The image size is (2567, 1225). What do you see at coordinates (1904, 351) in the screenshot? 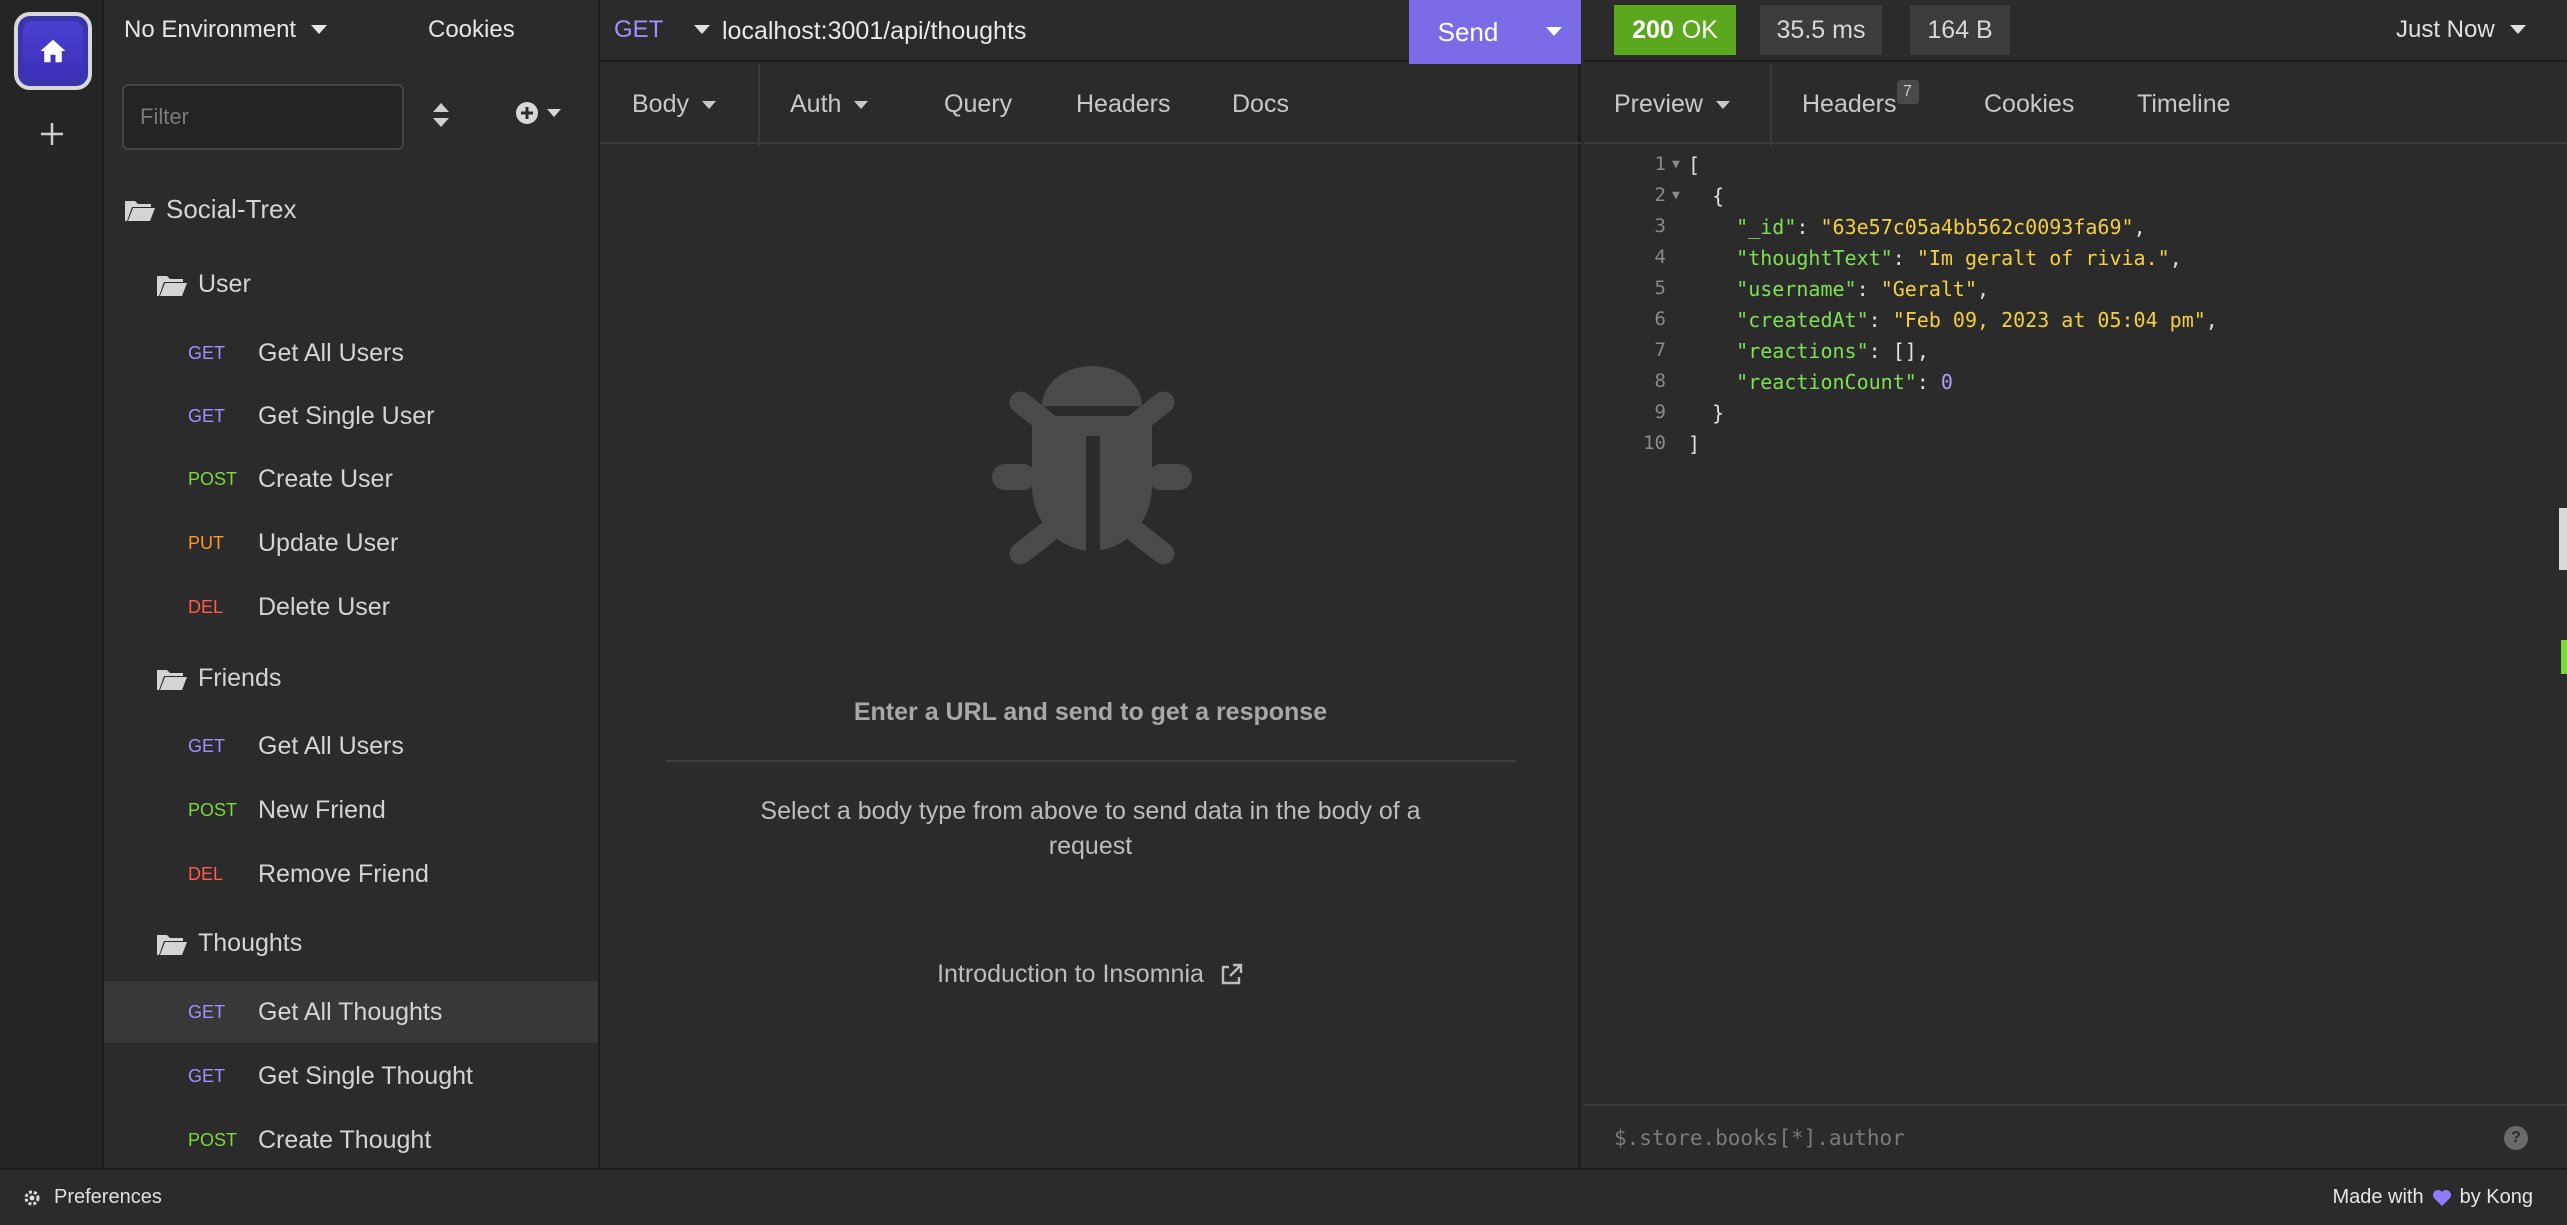
I see `json-value: []` at bounding box center [1904, 351].